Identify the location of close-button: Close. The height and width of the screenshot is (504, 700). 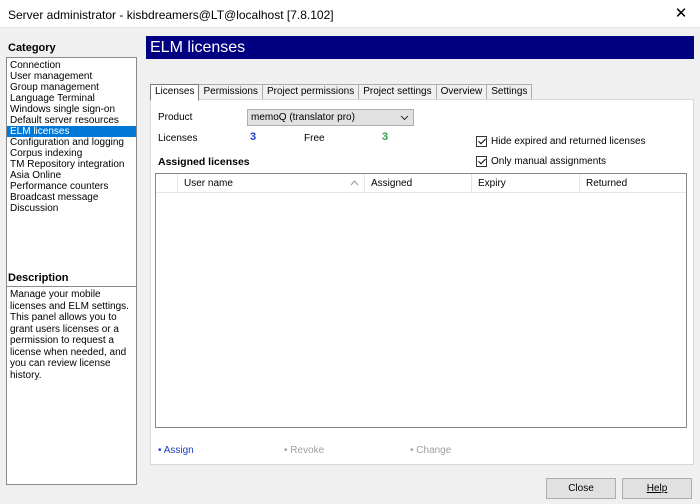
(581, 488).